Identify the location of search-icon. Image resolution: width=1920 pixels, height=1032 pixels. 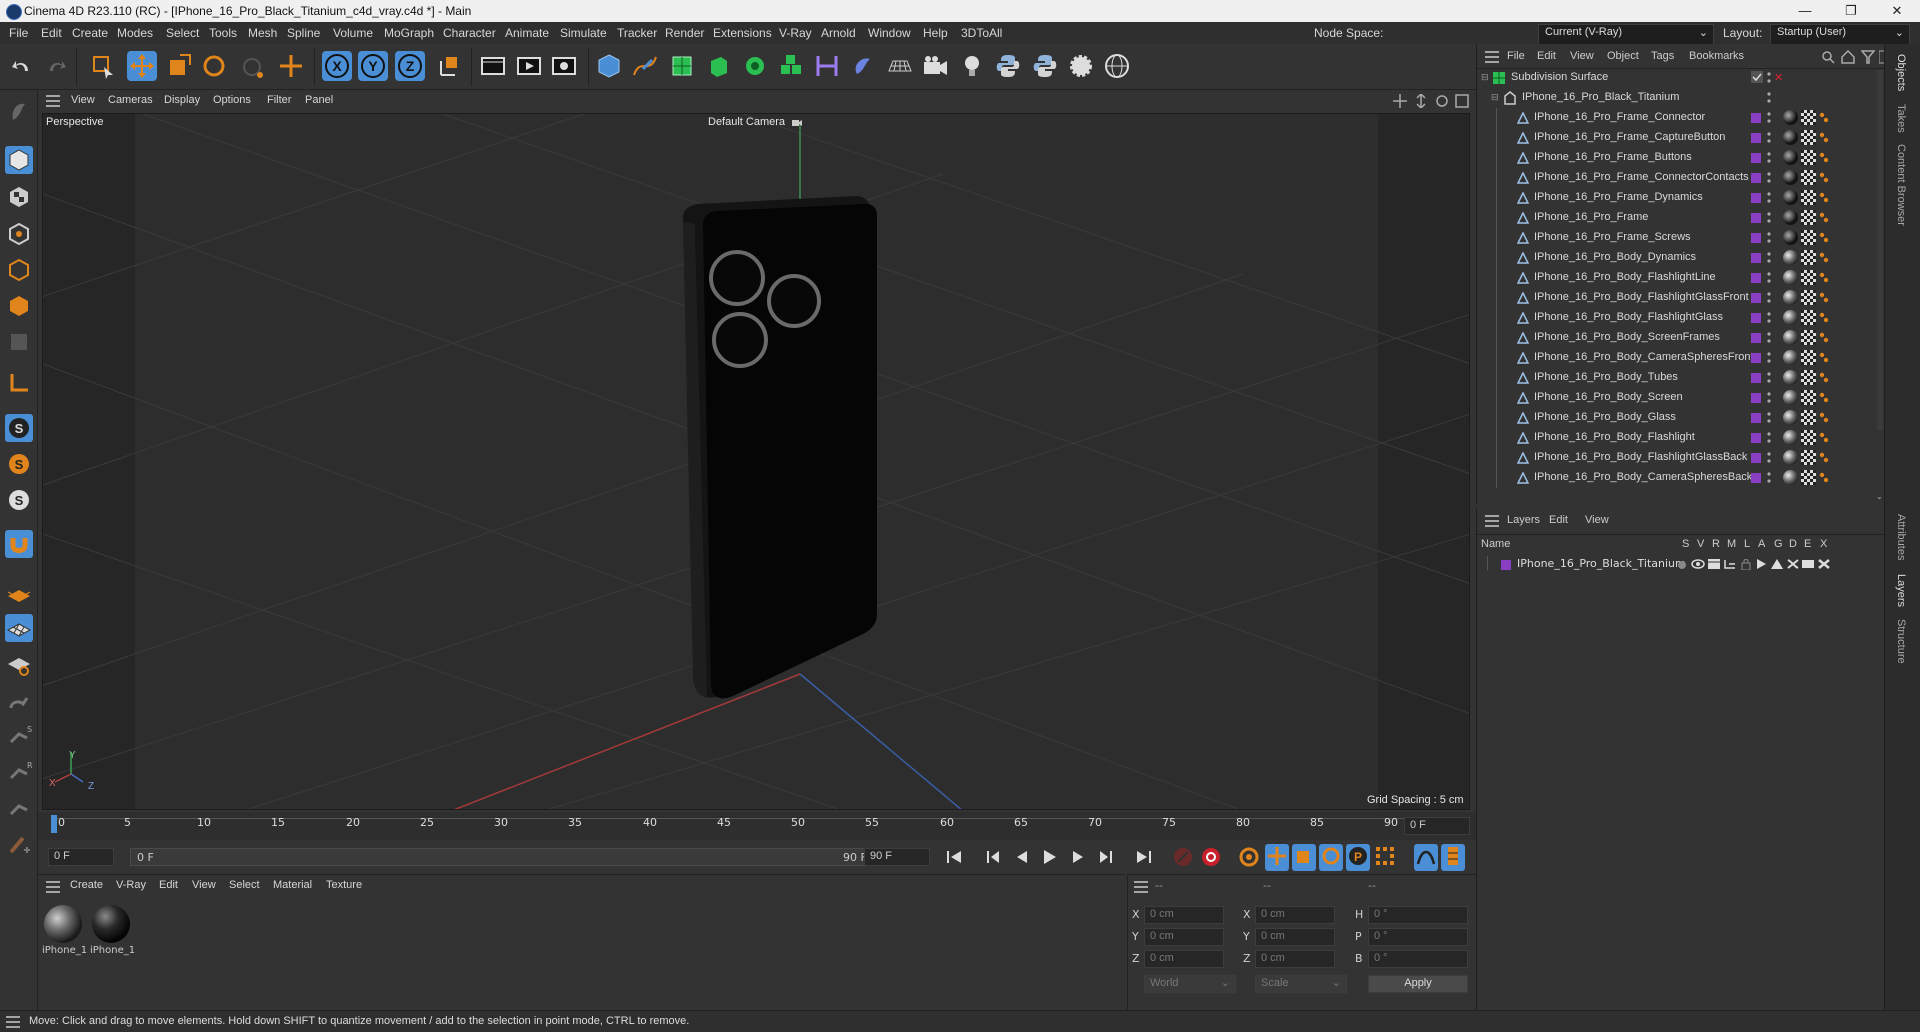
(1828, 58).